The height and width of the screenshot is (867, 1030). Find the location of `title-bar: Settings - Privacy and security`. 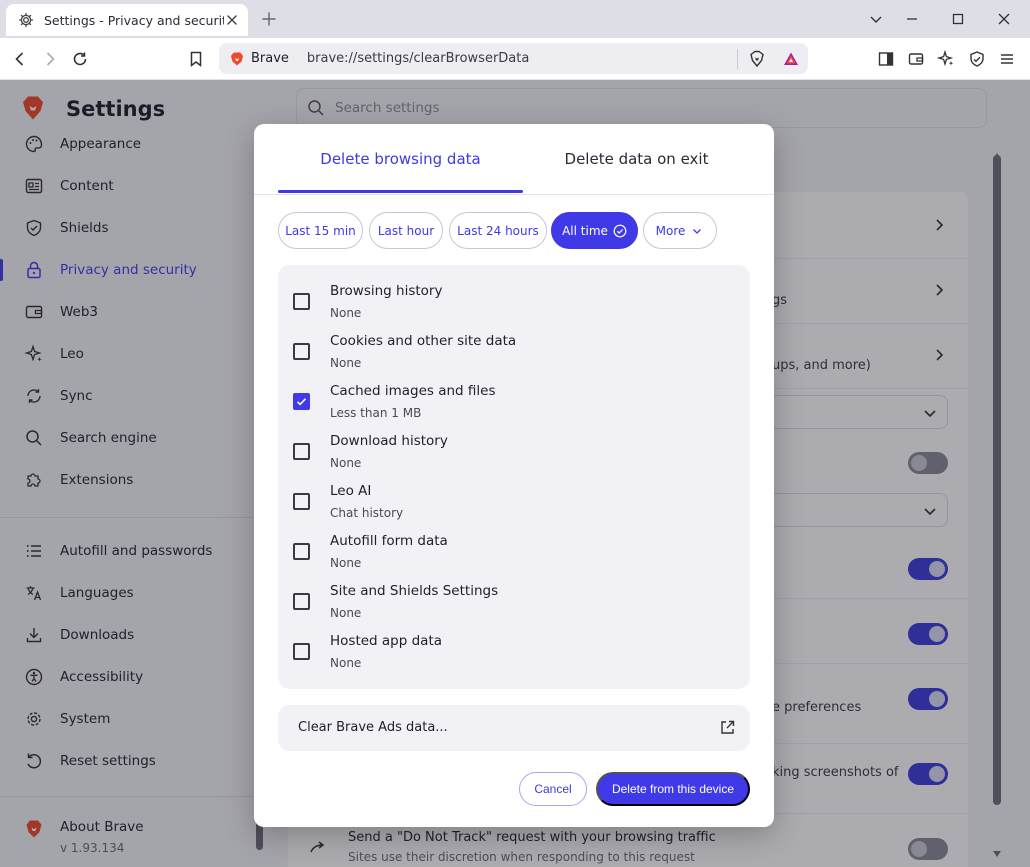

title-bar: Settings - Privacy and security is located at coordinates (515, 19).